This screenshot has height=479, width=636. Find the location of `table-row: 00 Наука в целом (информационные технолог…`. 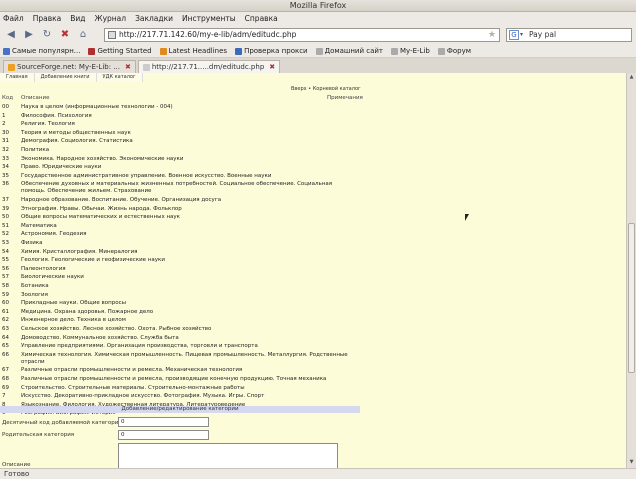

table-row: 00 Наука в целом (информационные технолог… is located at coordinates (180, 107).